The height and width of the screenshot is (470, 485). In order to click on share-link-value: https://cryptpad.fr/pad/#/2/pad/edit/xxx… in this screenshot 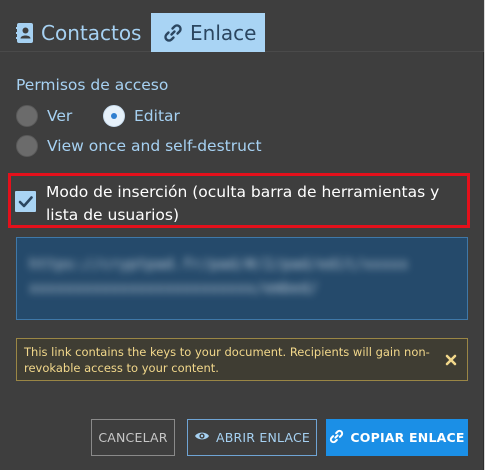, I will do `click(219, 276)`.